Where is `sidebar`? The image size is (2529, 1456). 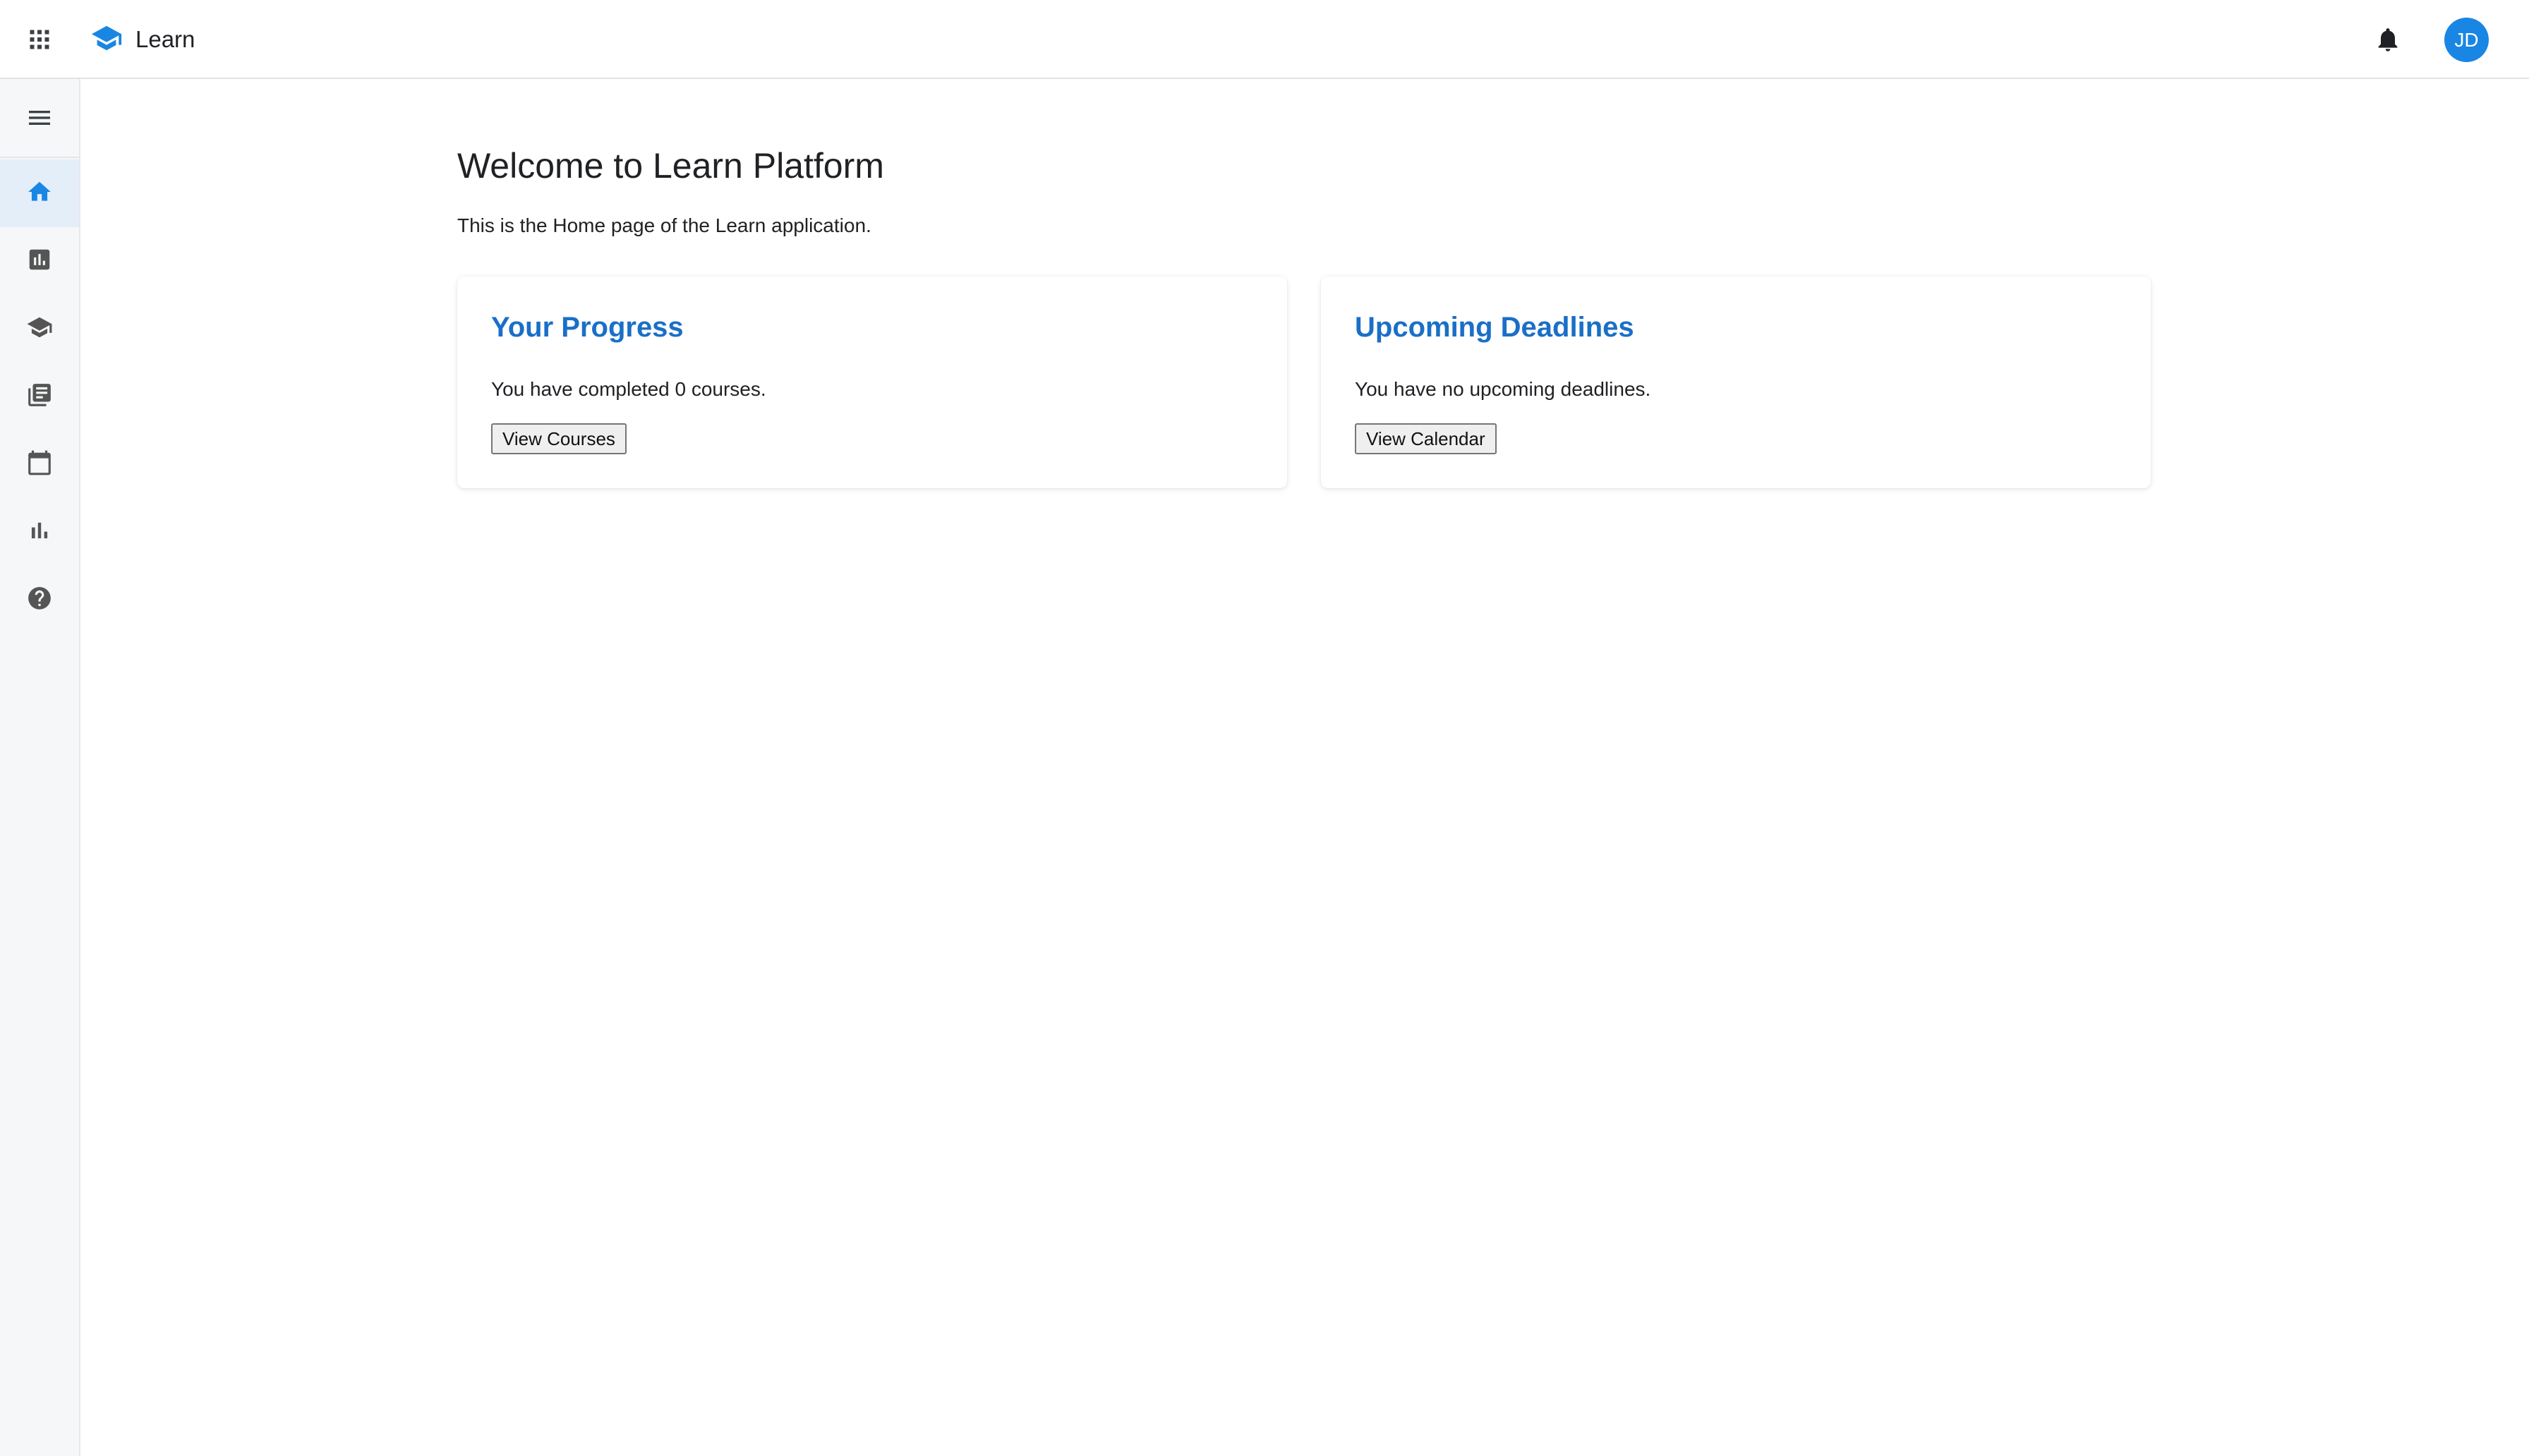 sidebar is located at coordinates (40, 768).